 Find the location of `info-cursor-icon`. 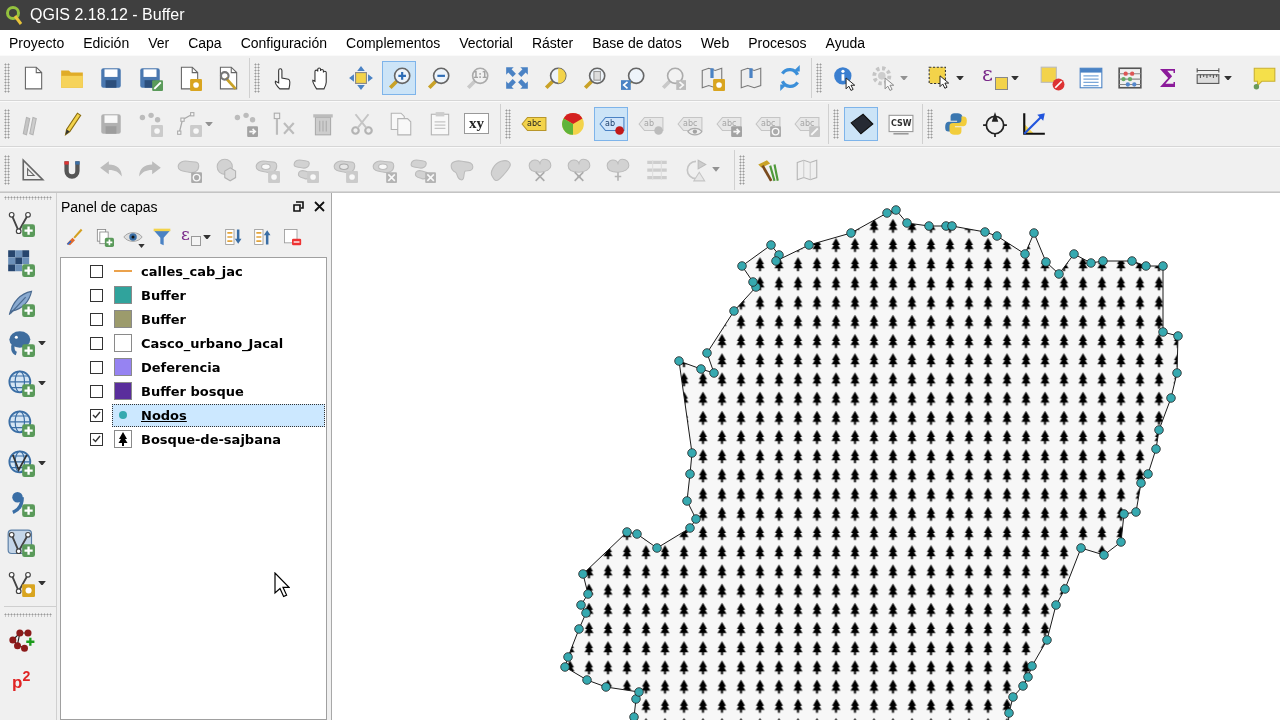

info-cursor-icon is located at coordinates (845, 78).